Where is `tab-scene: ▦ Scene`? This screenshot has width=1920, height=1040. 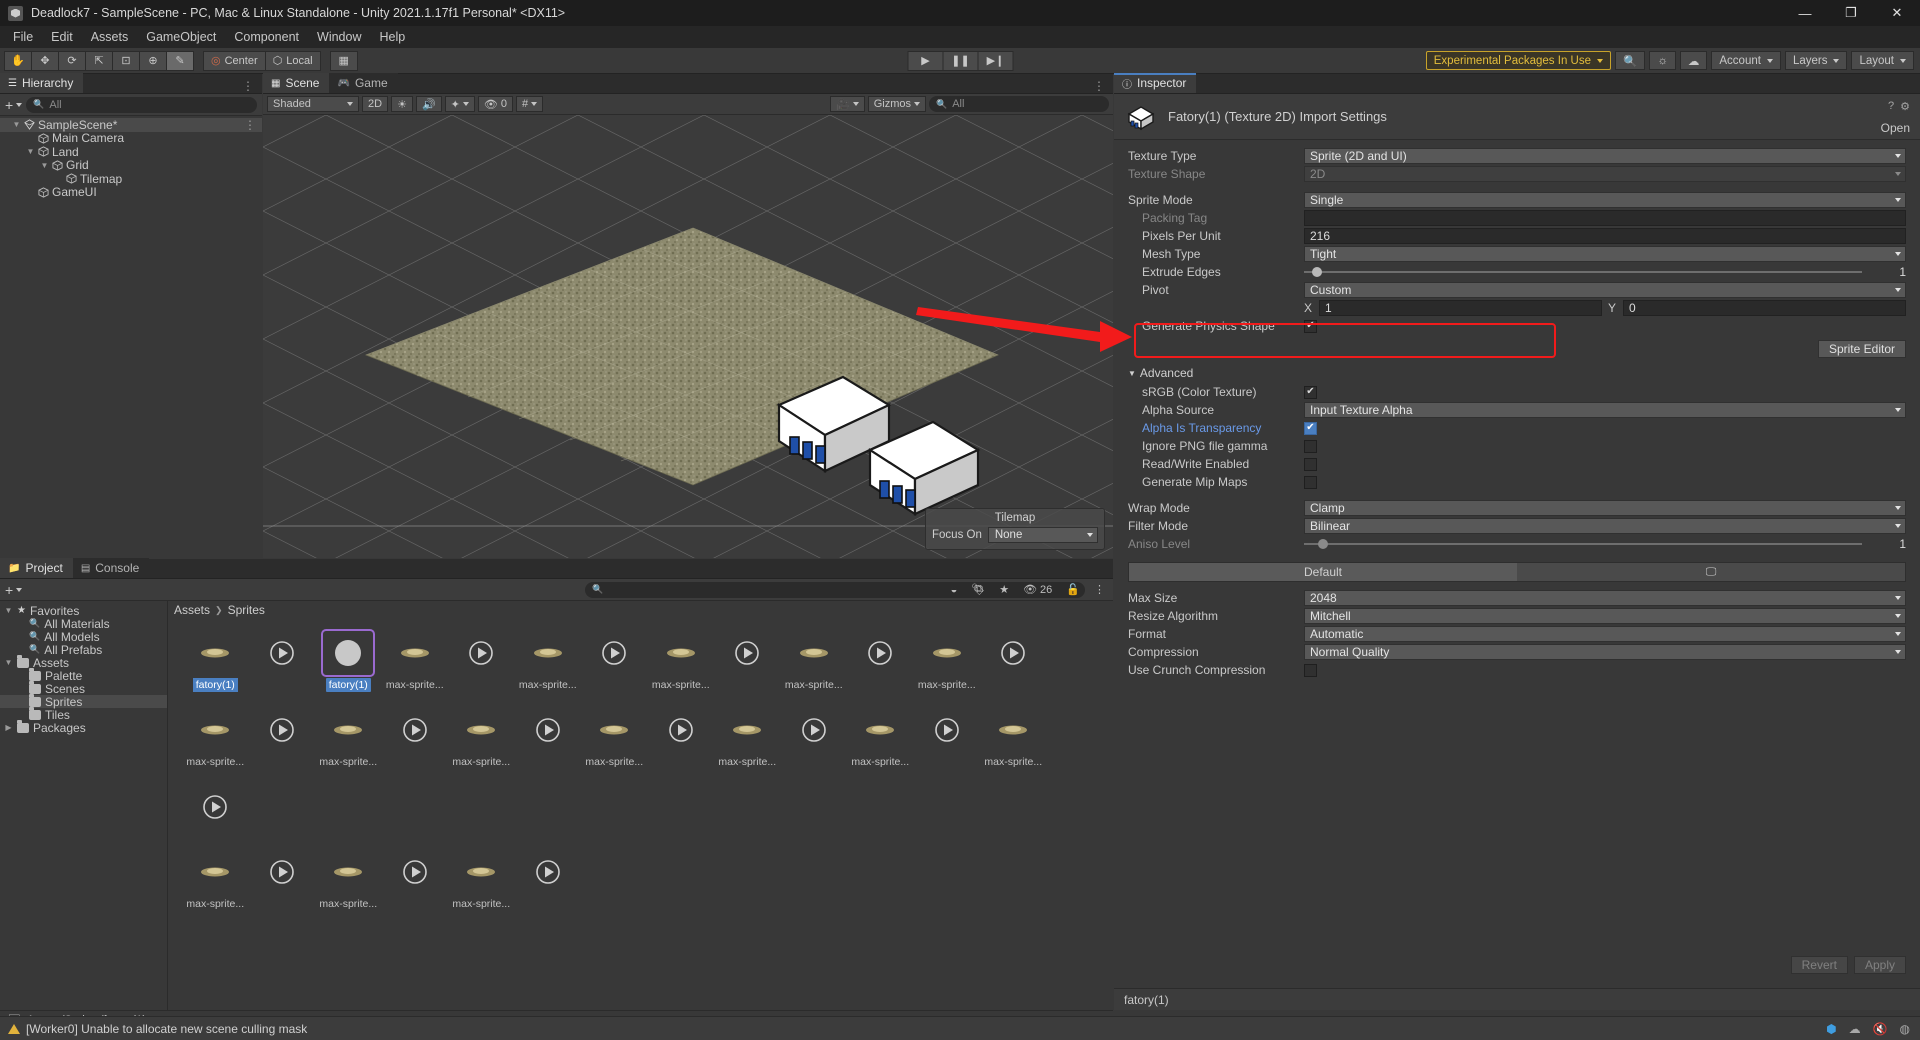 tab-scene: ▦ Scene is located at coordinates (296, 83).